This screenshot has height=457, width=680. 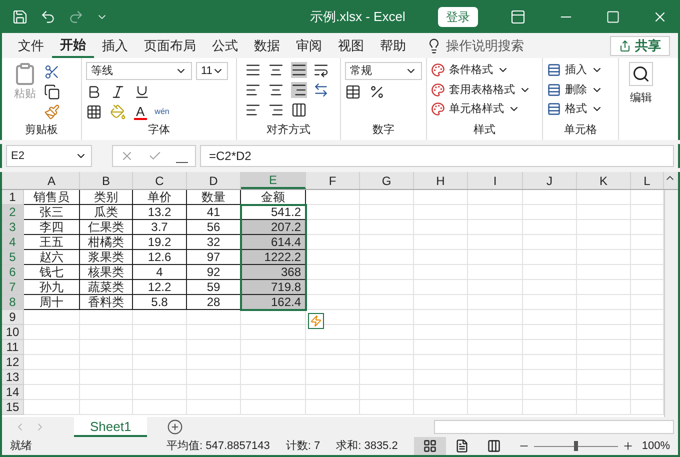 What do you see at coordinates (49, 156) in the screenshot?
I see `name-box: E2` at bounding box center [49, 156].